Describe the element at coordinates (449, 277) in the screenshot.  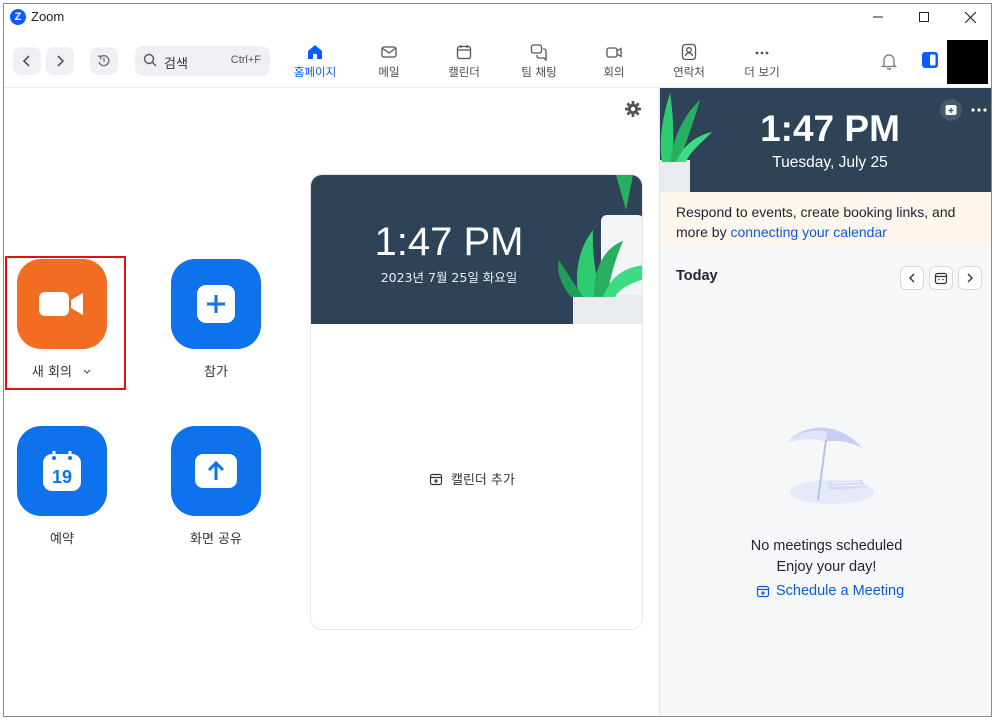
I see `clock-card-date: 2023년 7월 25일 화요일` at that location.